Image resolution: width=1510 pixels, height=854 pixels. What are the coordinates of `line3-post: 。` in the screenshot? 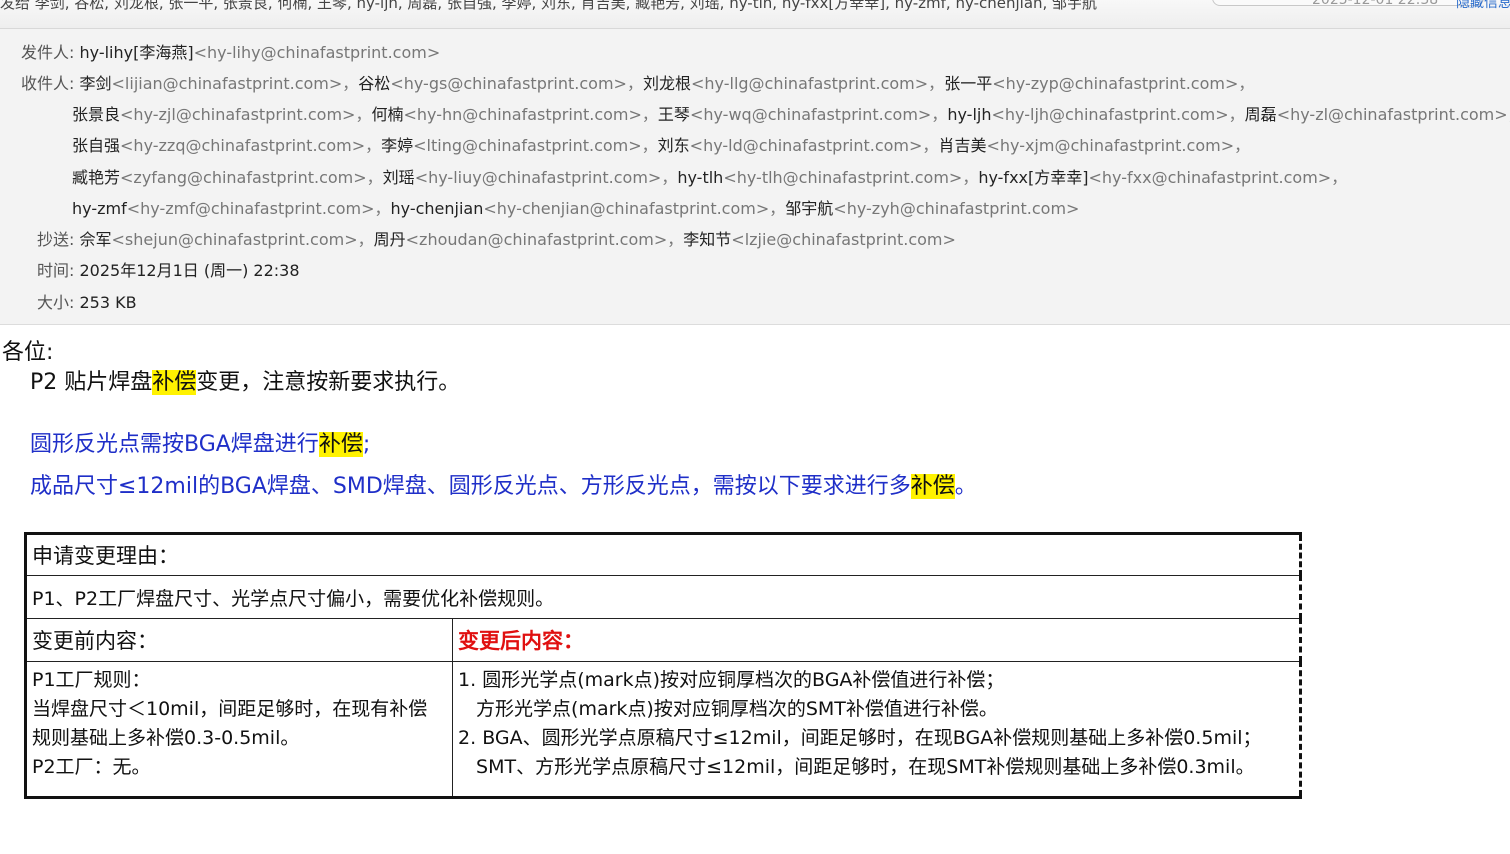 It's located at (965, 486).